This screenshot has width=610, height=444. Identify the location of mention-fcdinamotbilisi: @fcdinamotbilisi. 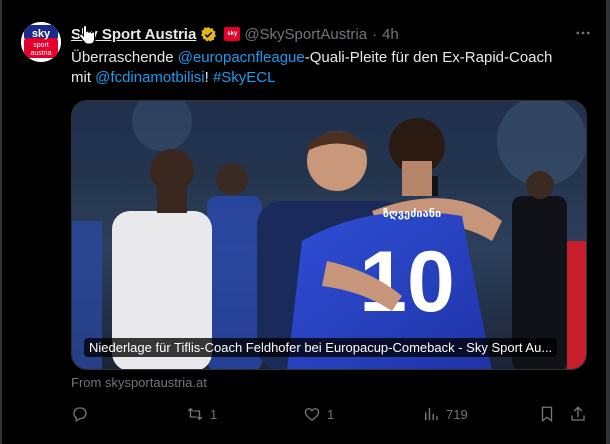
(149, 77).